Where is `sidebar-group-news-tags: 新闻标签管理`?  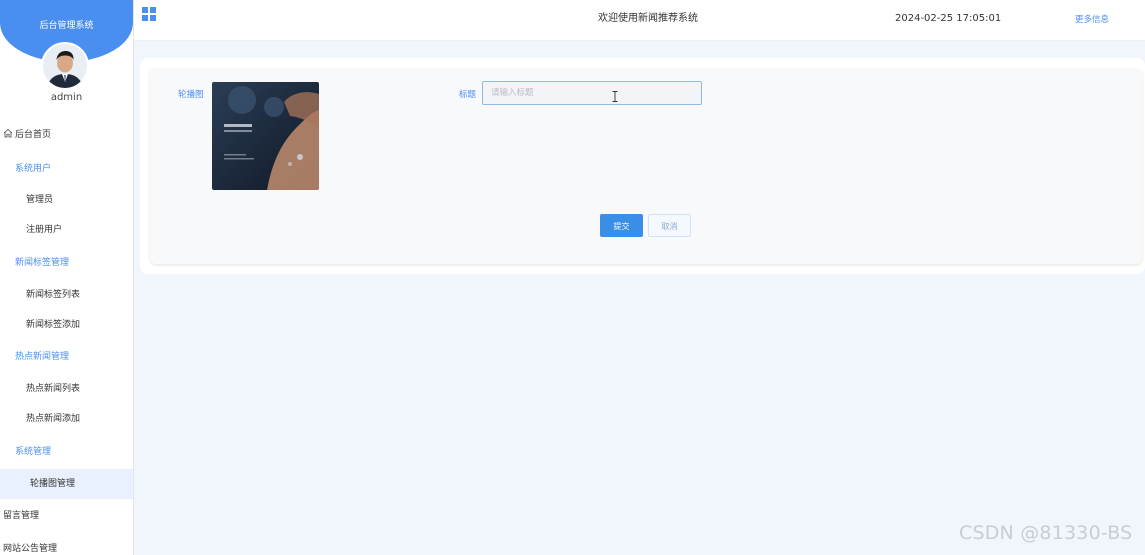 sidebar-group-news-tags: 新闻标签管理 is located at coordinates (66, 263).